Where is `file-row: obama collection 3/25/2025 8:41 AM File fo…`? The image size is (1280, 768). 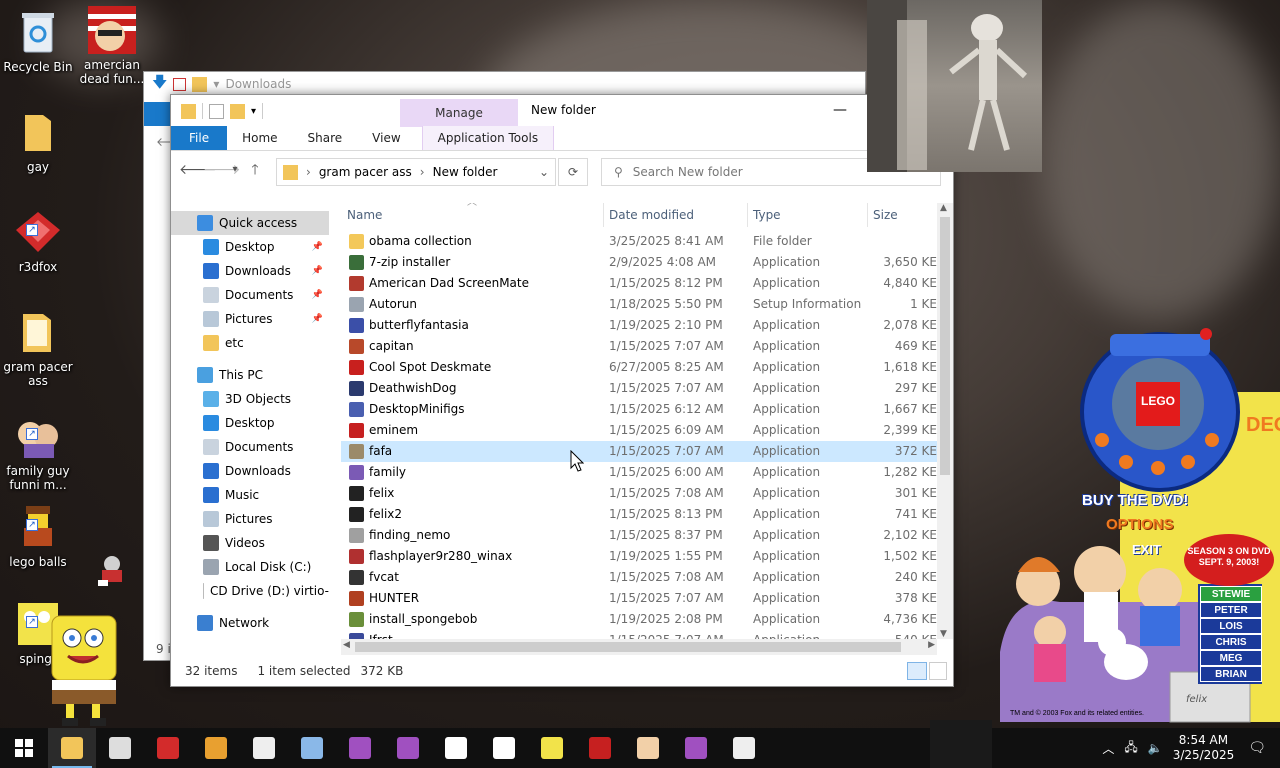 file-row: obama collection 3/25/2025 8:41 AM File fo… is located at coordinates (639, 241).